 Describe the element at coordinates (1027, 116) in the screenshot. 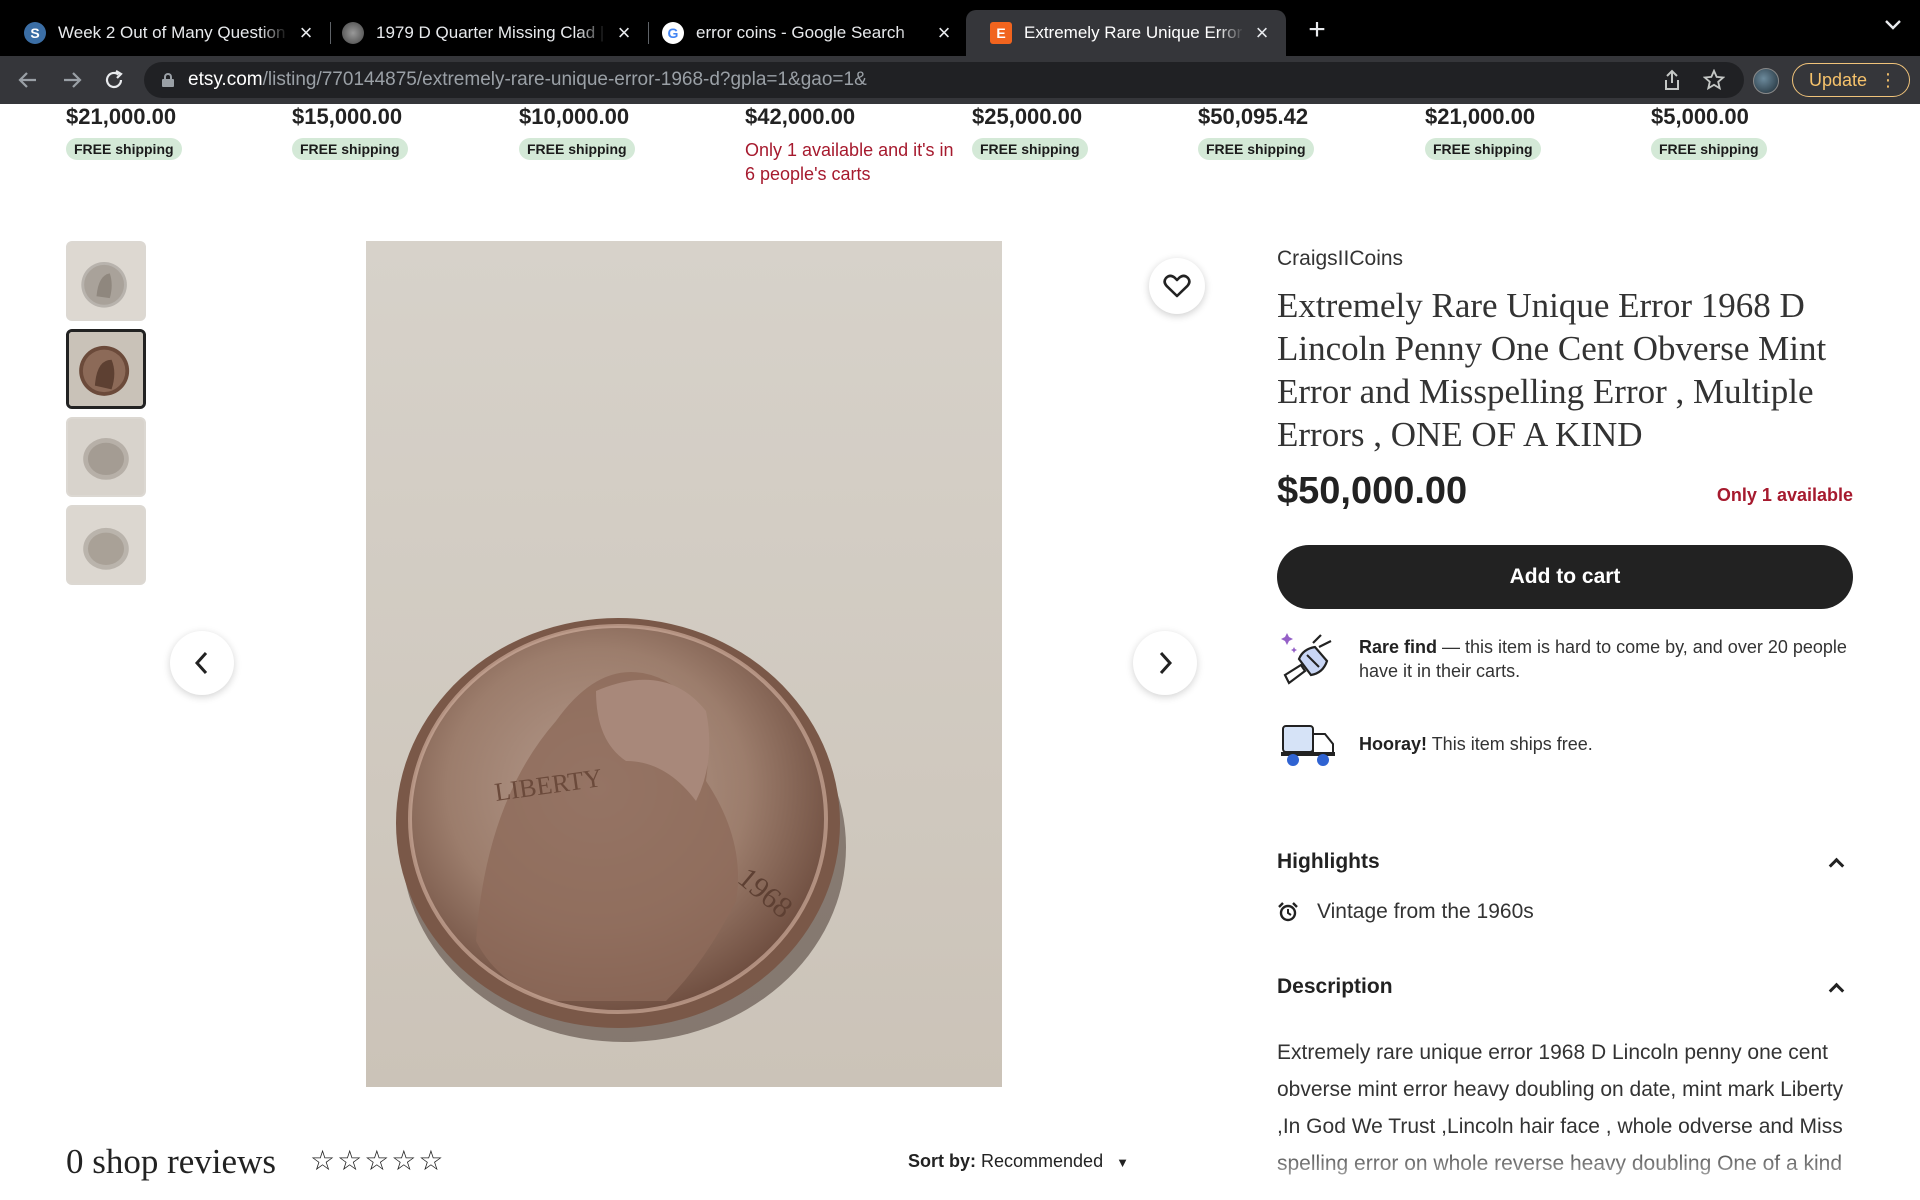

I see `recommendation-price: $25,000.00` at that location.